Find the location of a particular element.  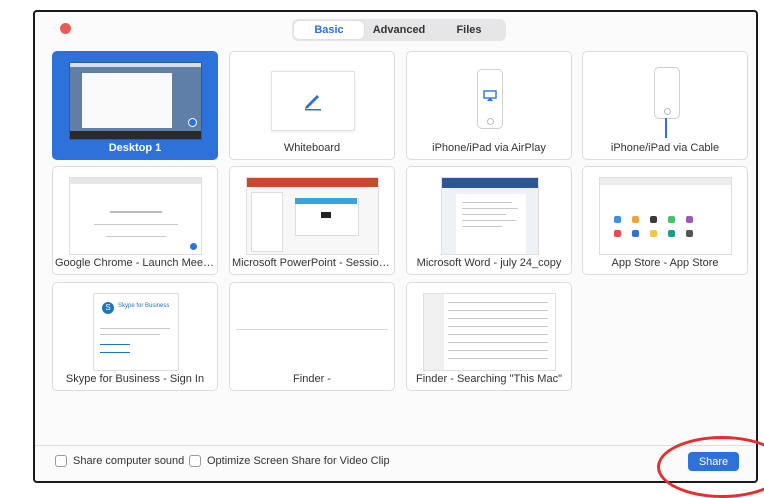

whiteboard-thumbnail is located at coordinates (313, 101).